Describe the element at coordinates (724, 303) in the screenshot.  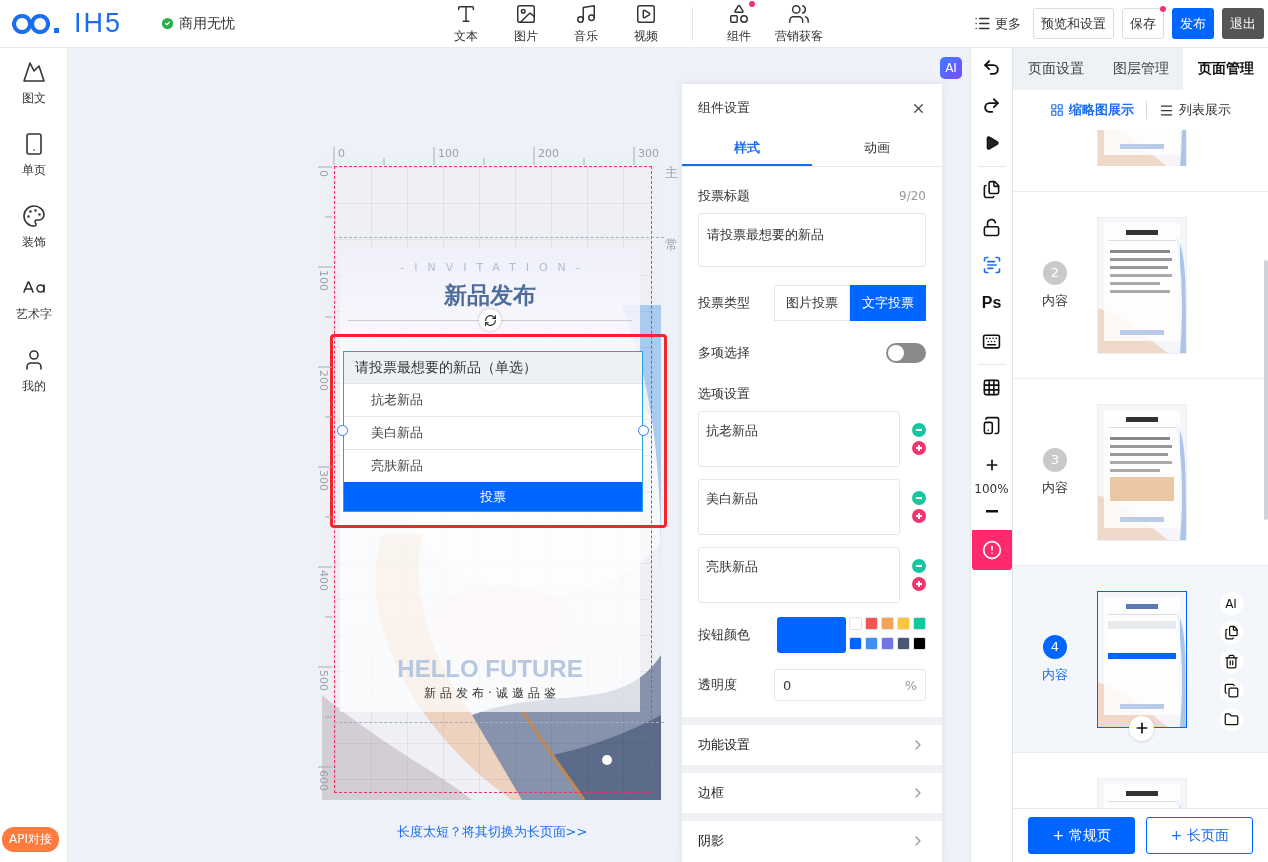
I see `field-label: 投票类型` at that location.